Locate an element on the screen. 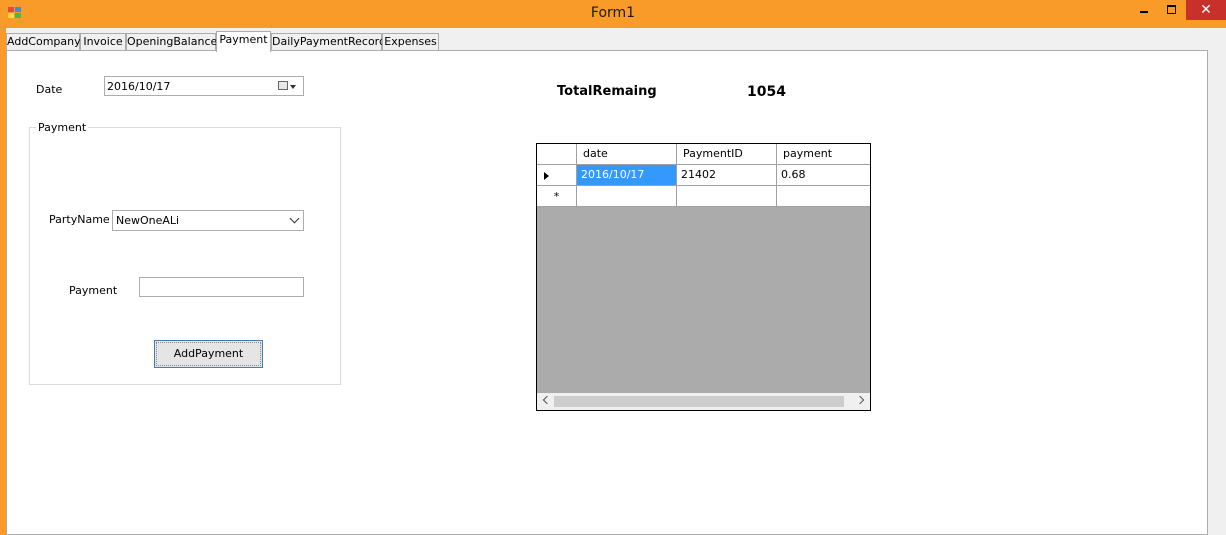 The width and height of the screenshot is (1226, 535). column-header-paymentid: PaymentID is located at coordinates (727, 154).